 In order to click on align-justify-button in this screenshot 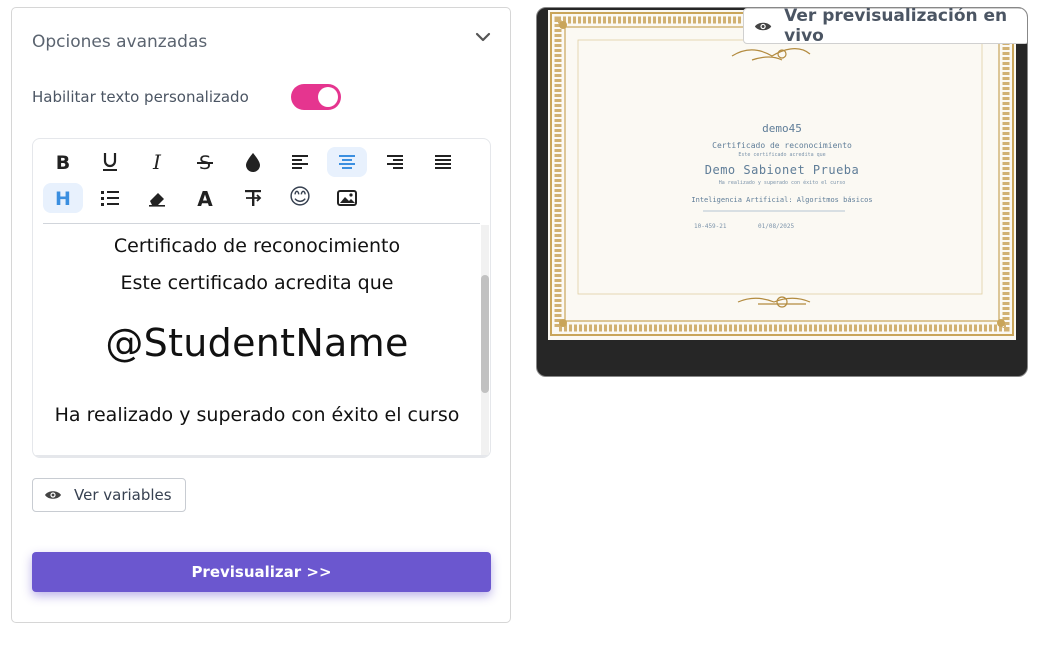, I will do `click(443, 162)`.